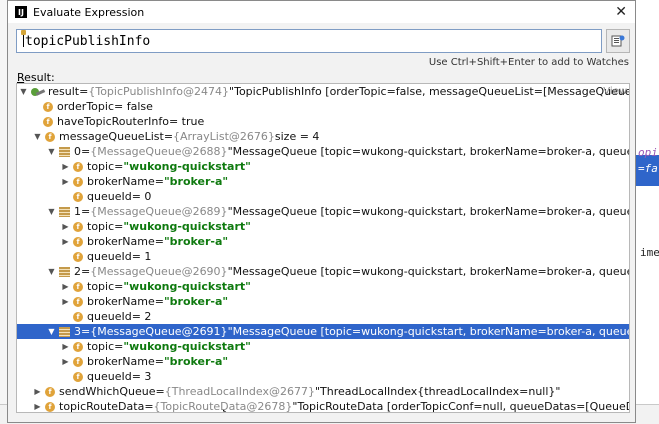  Describe the element at coordinates (141, 256) in the screenshot. I see `var-value: = 1` at that location.